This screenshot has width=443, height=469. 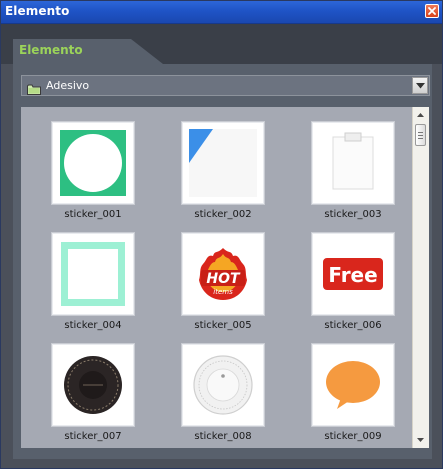 What do you see at coordinates (225, 85) in the screenshot?
I see `category-dropdown: Adesivo` at bounding box center [225, 85].